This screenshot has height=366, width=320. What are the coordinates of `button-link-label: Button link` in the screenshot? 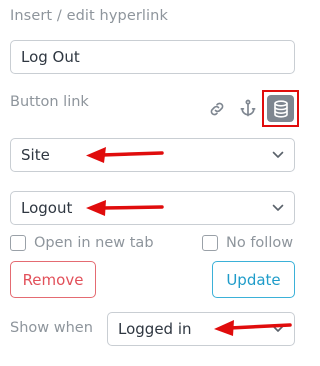 It's located at (49, 102).